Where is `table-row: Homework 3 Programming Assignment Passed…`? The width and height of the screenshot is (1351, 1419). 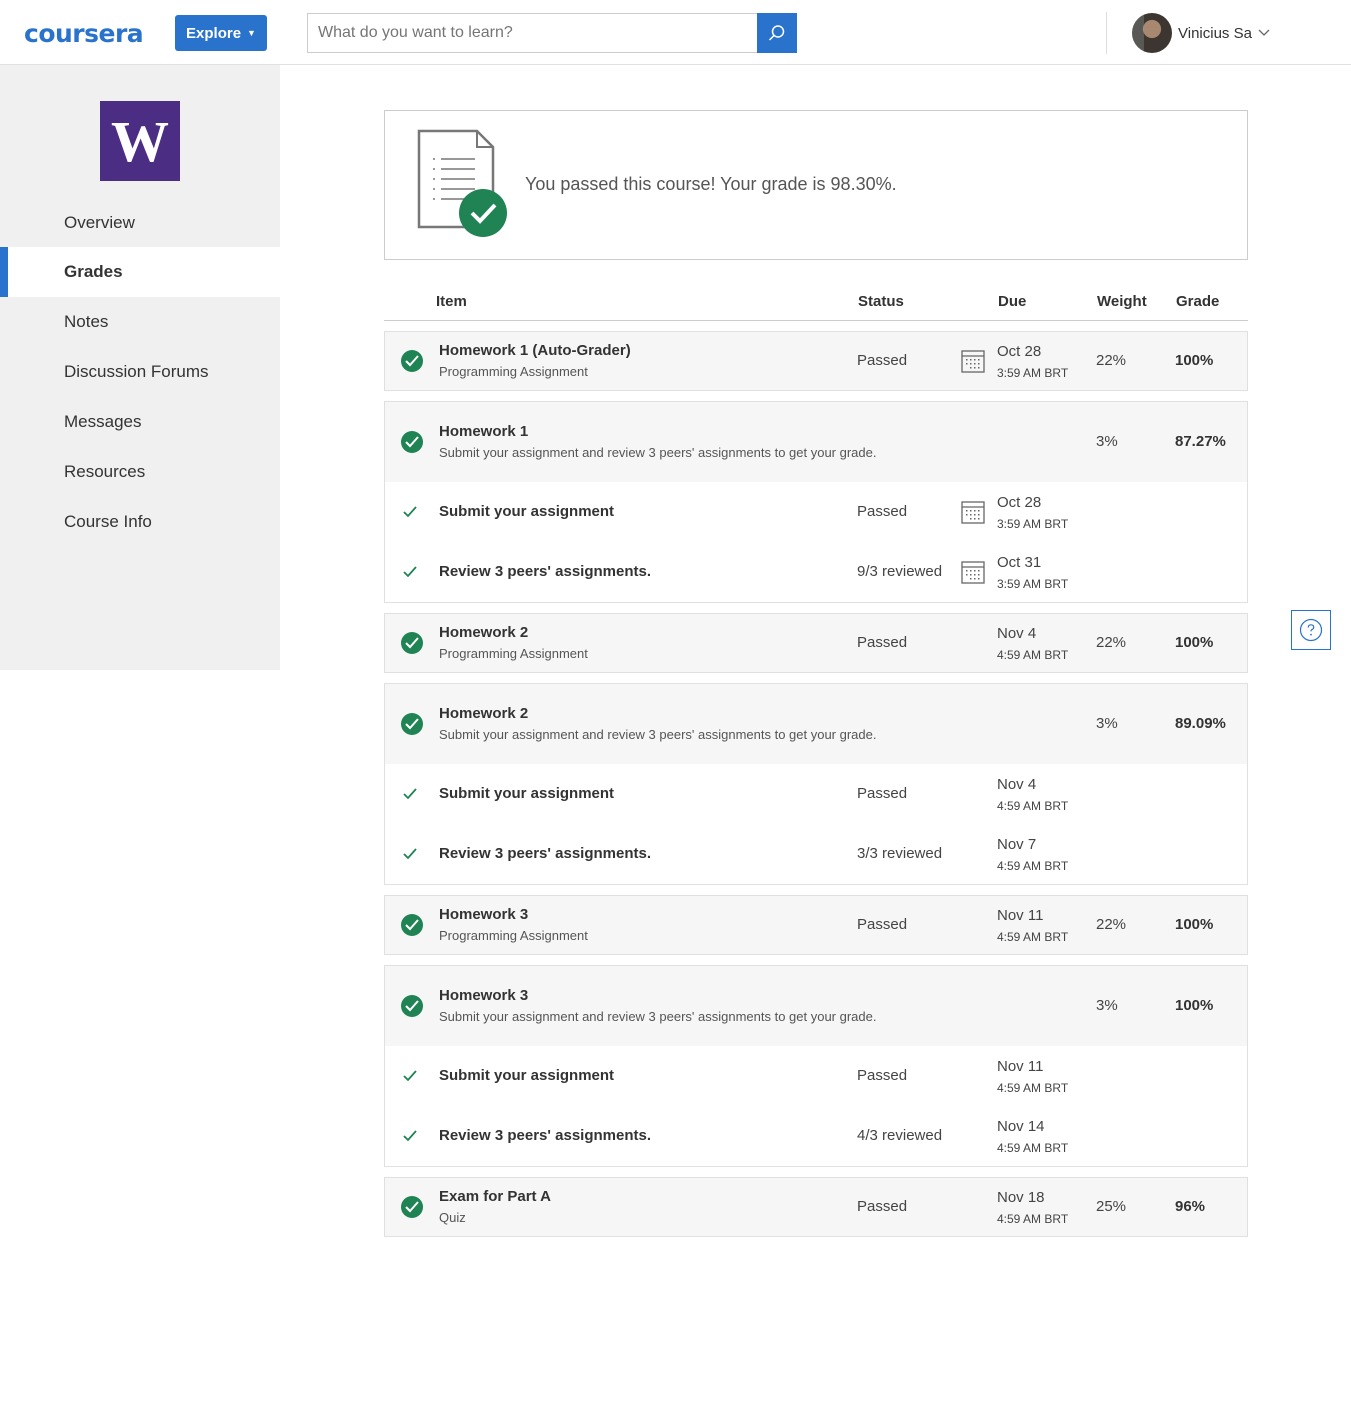 table-row: Homework 3 Programming Assignment Passed… is located at coordinates (816, 925).